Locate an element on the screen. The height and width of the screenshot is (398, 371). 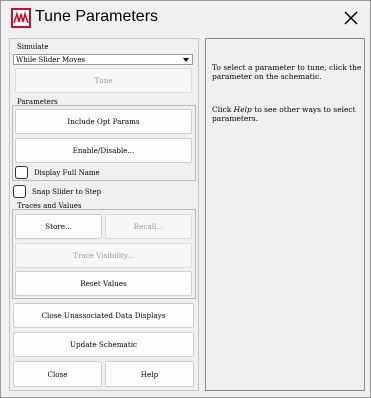
close-unassociated-displays-button: Close Unassociated Data Displays is located at coordinates (103, 315).